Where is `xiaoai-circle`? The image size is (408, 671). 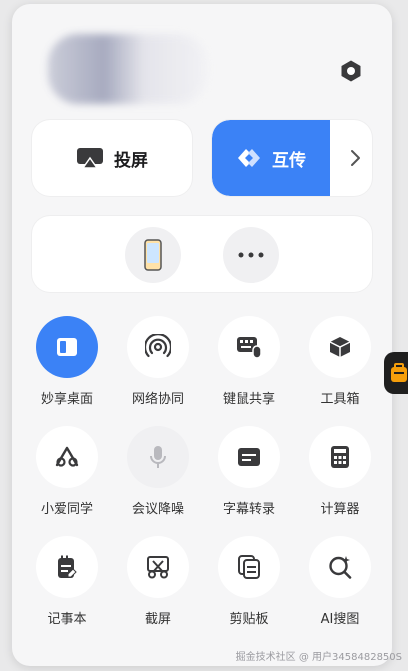
xiaoai-circle is located at coordinates (67, 457).